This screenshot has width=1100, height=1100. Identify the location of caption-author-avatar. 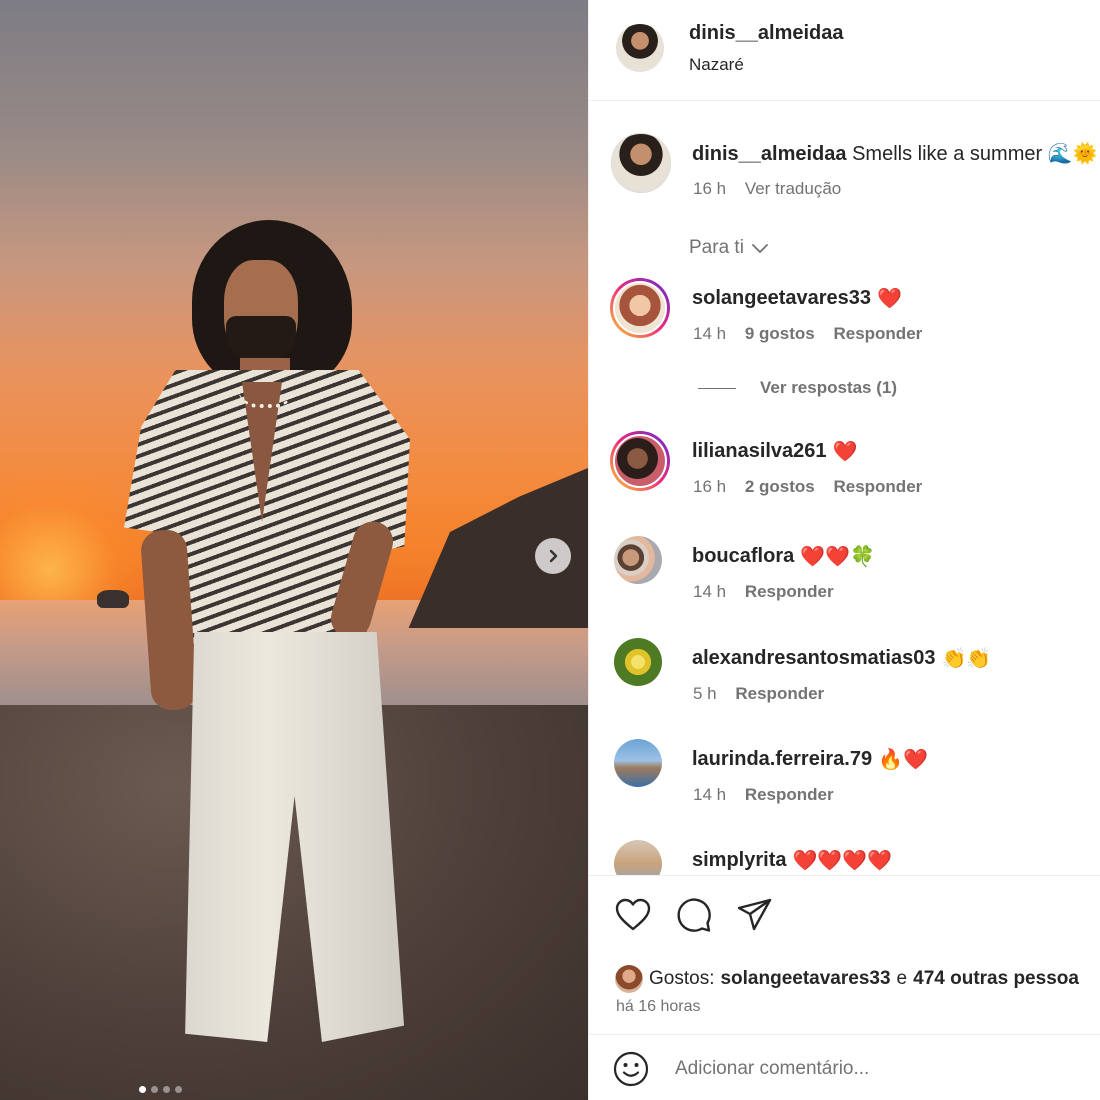
(641, 163).